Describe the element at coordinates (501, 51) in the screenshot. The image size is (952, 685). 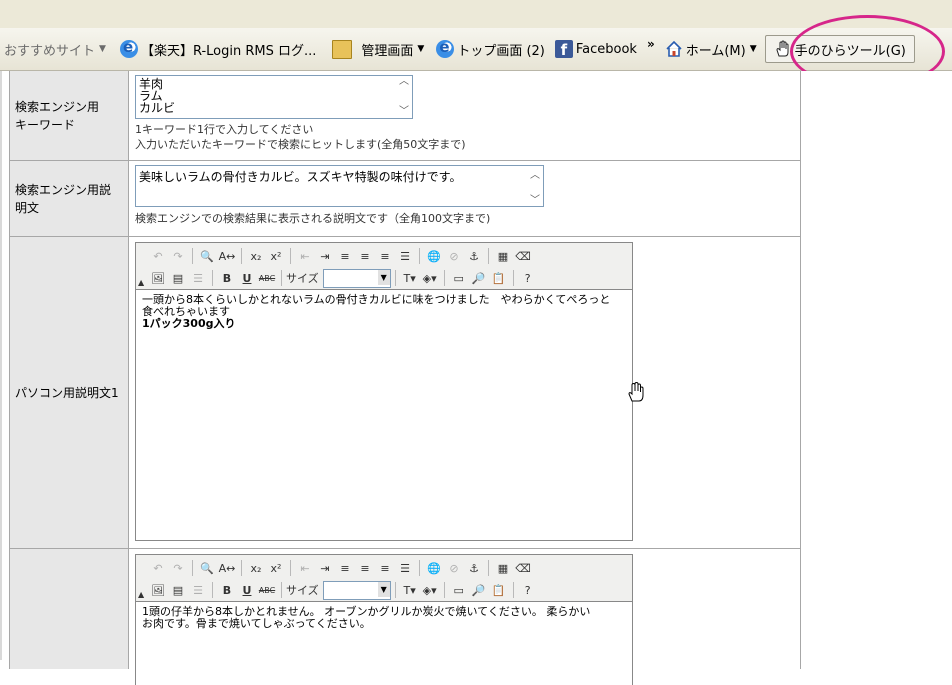
I see `bookmark-label: トップ画面 (2)` at that location.